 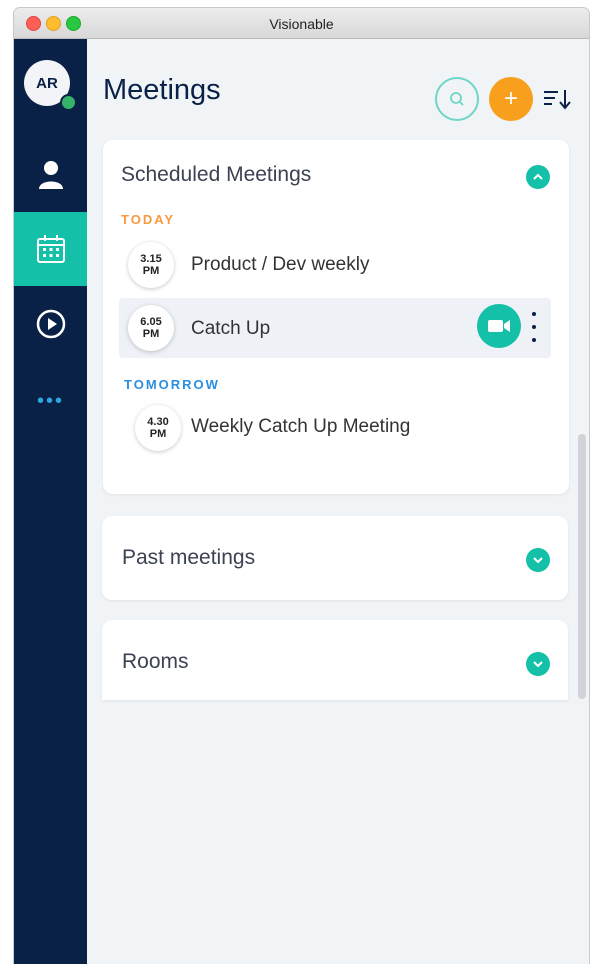 What do you see at coordinates (280, 264) in the screenshot?
I see `meeting-title: Product / Dev weekly` at bounding box center [280, 264].